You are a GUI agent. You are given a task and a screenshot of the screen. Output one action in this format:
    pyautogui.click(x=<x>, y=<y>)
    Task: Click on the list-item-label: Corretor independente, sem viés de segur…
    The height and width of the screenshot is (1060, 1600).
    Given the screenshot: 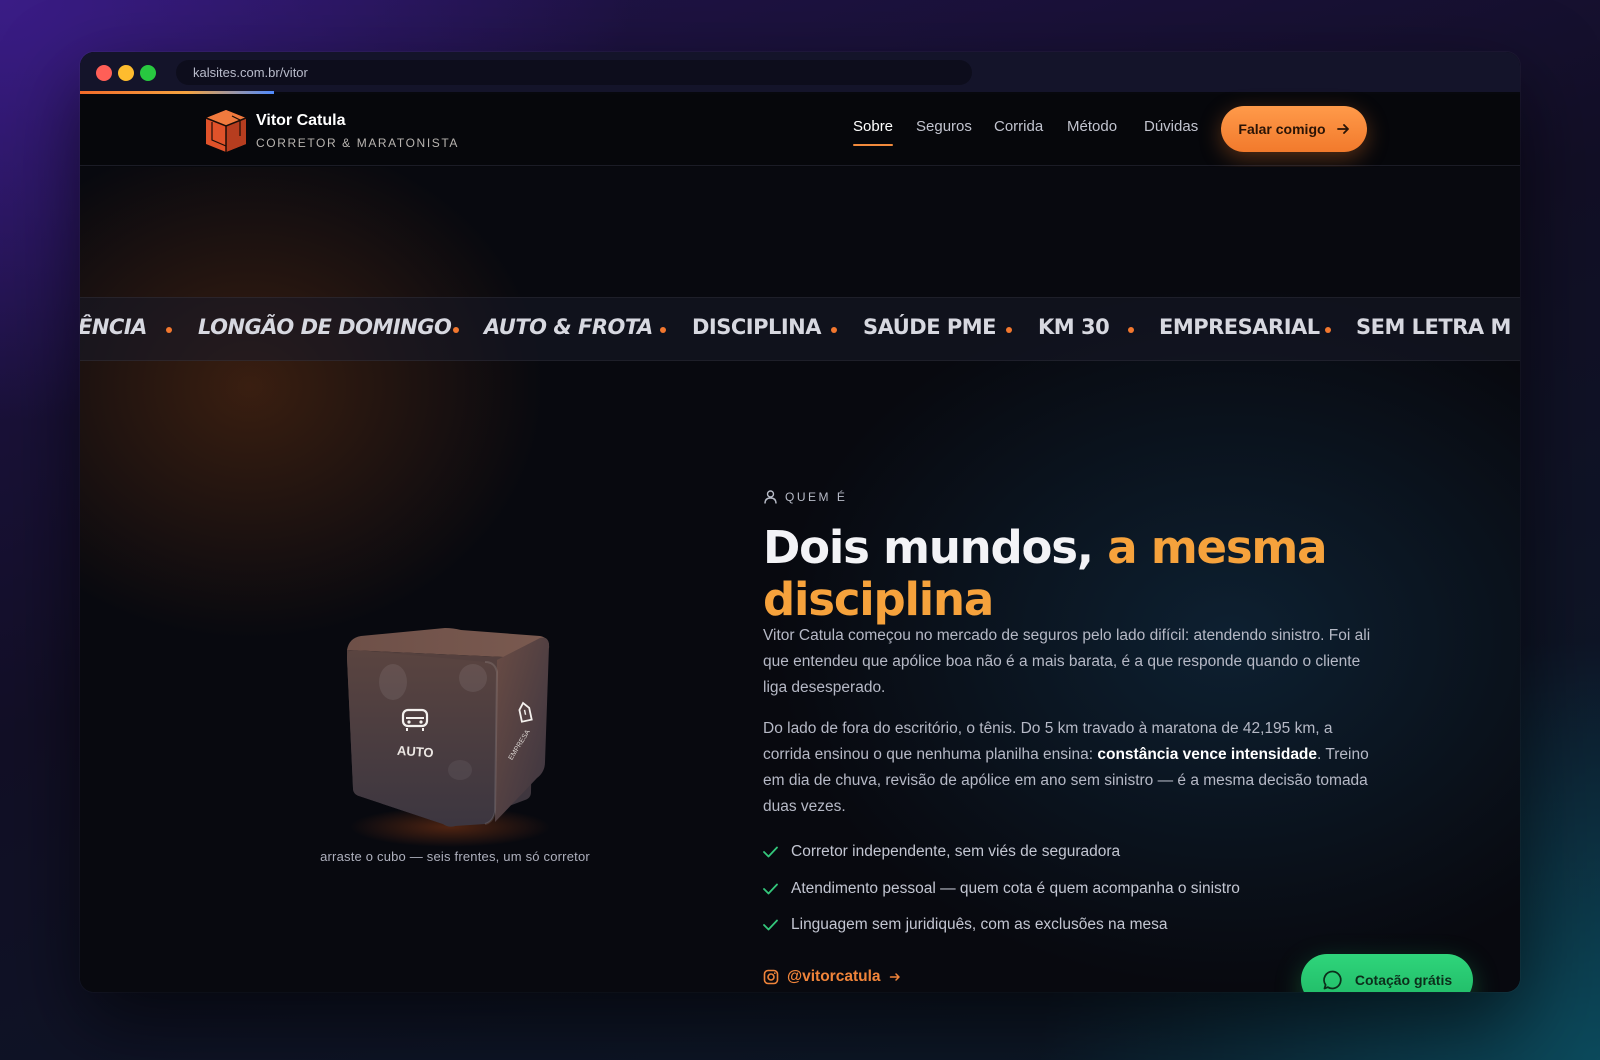 What is the action you would take?
    pyautogui.click(x=956, y=851)
    